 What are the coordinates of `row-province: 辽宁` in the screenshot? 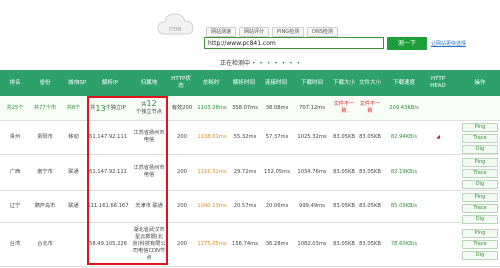 It's located at (15, 205).